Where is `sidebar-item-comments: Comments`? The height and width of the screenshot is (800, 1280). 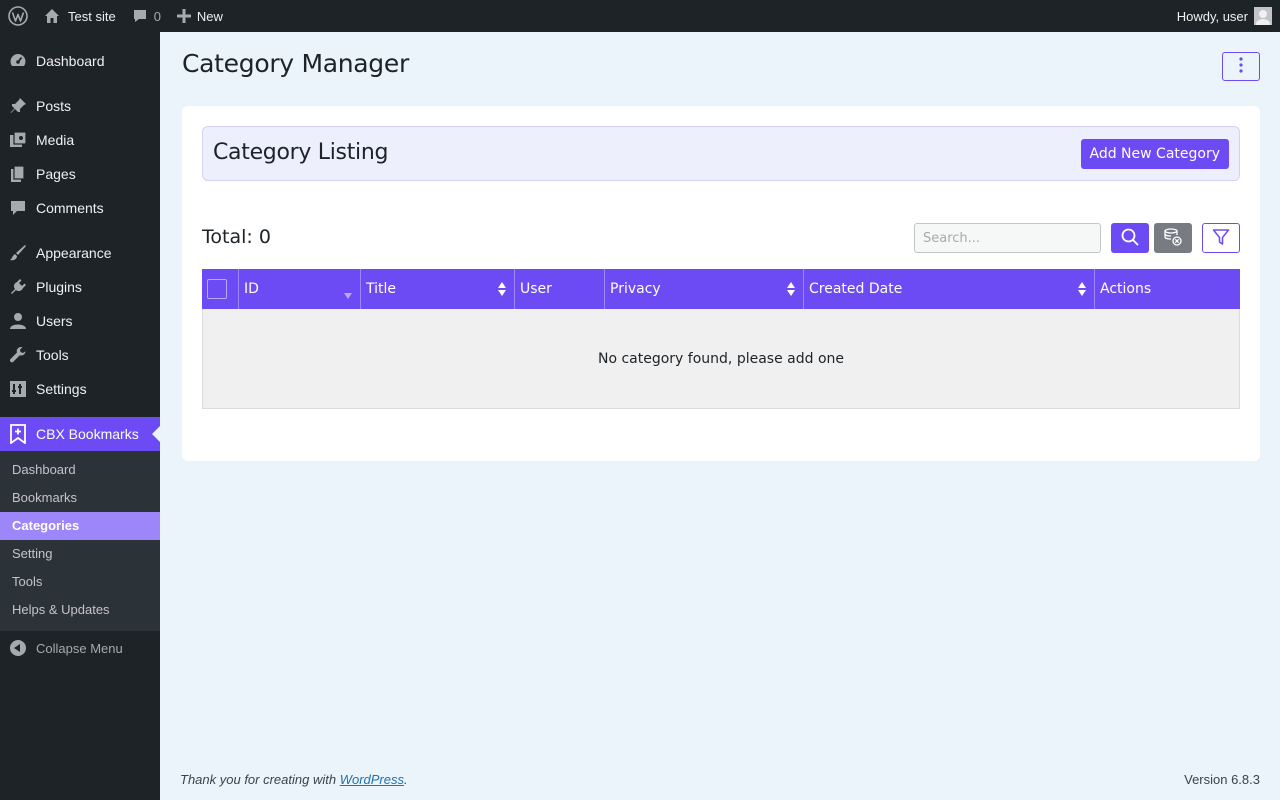
sidebar-item-comments: Comments is located at coordinates (80, 208).